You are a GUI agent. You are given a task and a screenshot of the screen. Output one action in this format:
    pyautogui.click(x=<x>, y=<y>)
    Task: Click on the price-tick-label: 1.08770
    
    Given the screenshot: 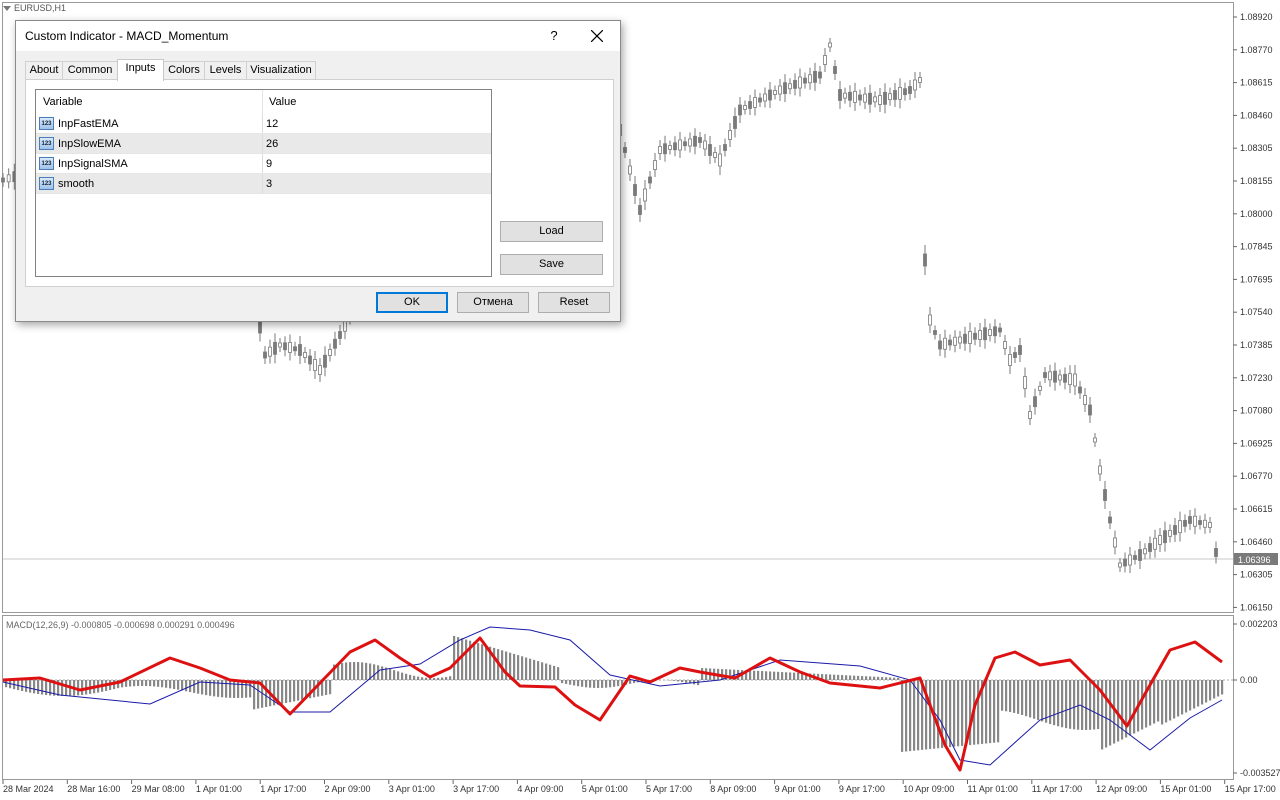 What is the action you would take?
    pyautogui.click(x=1256, y=50)
    